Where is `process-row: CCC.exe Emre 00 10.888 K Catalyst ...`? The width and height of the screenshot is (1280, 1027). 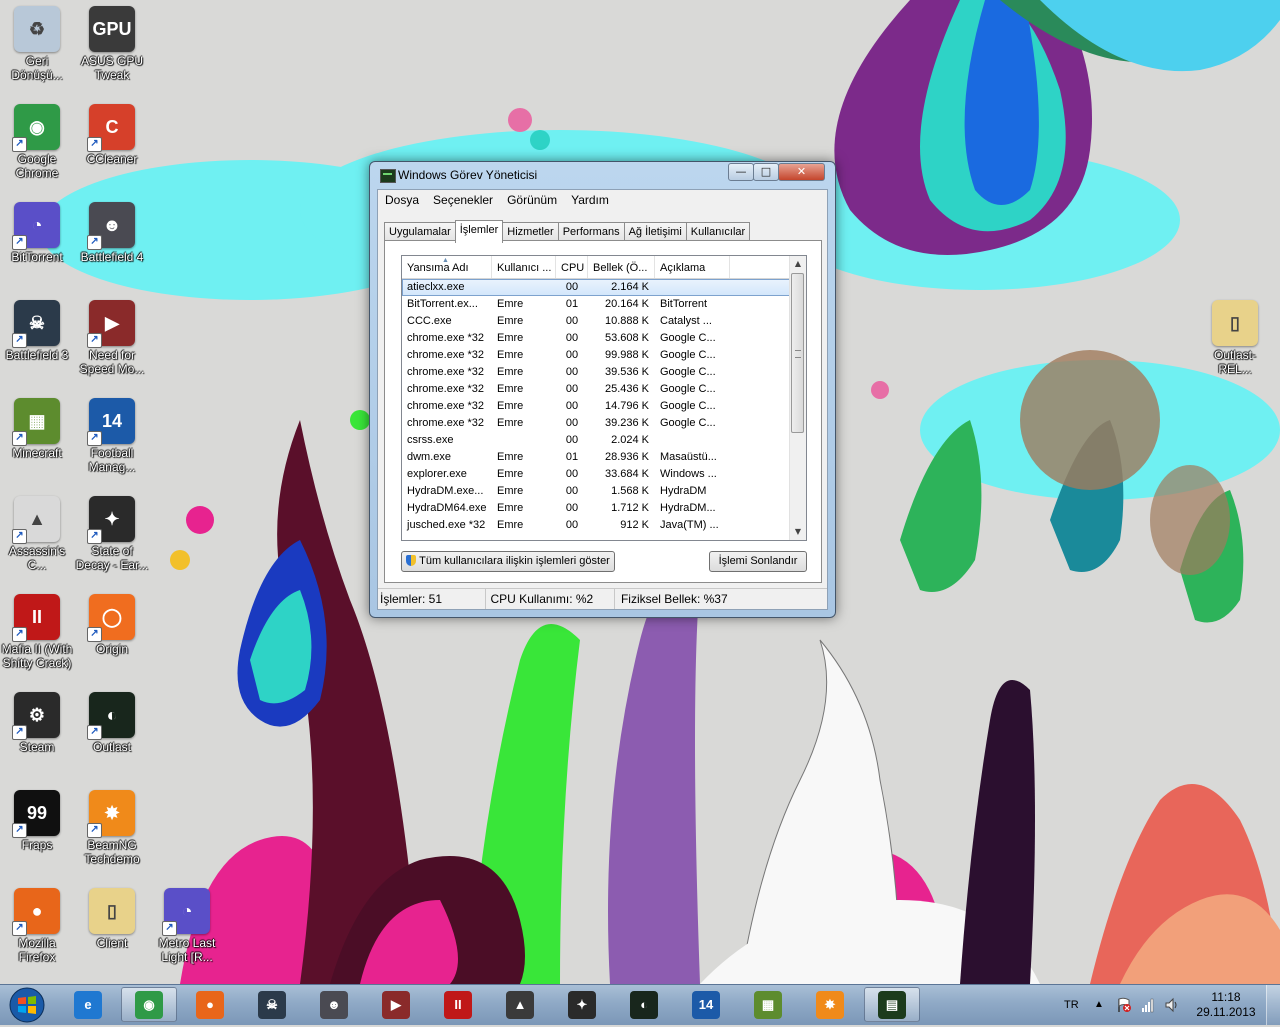 process-row: CCC.exe Emre 00 10.888 K Catalyst ... is located at coordinates (597, 321).